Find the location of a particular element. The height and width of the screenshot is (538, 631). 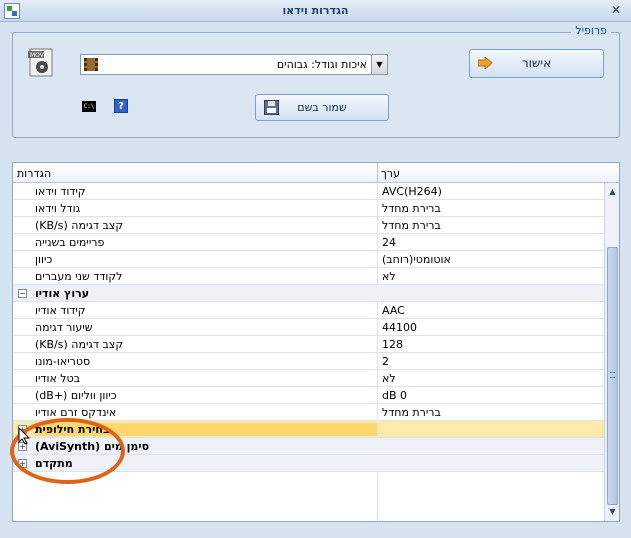

category-name: סימן מים (AviSynth) is located at coordinates (92, 446).